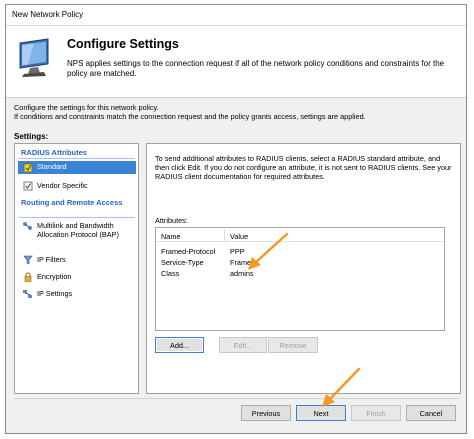 This screenshot has width=474, height=439. What do you see at coordinates (182, 262) in the screenshot?
I see `attribute-name: Service-Type` at bounding box center [182, 262].